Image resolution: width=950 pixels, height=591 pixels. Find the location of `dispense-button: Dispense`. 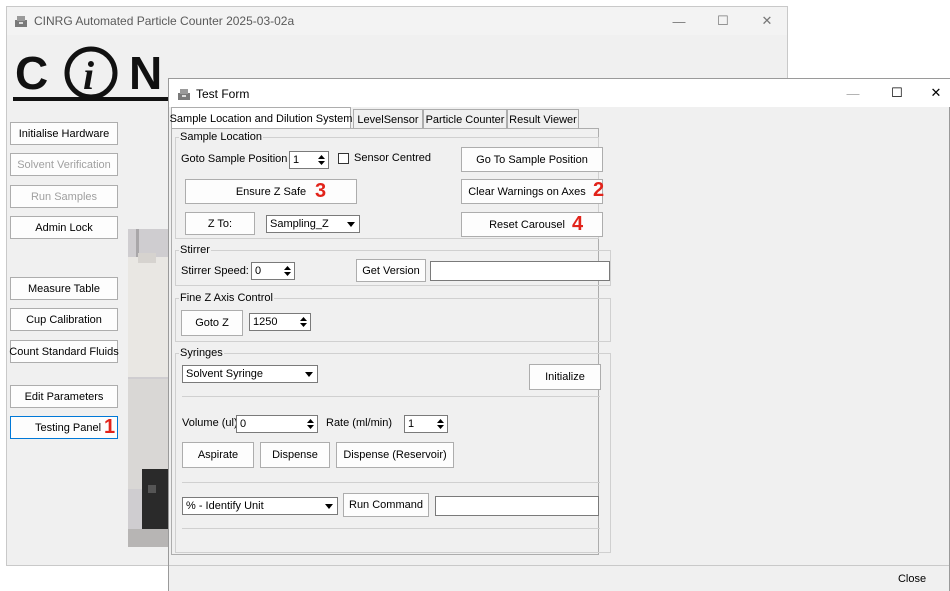

dispense-button: Dispense is located at coordinates (295, 455).